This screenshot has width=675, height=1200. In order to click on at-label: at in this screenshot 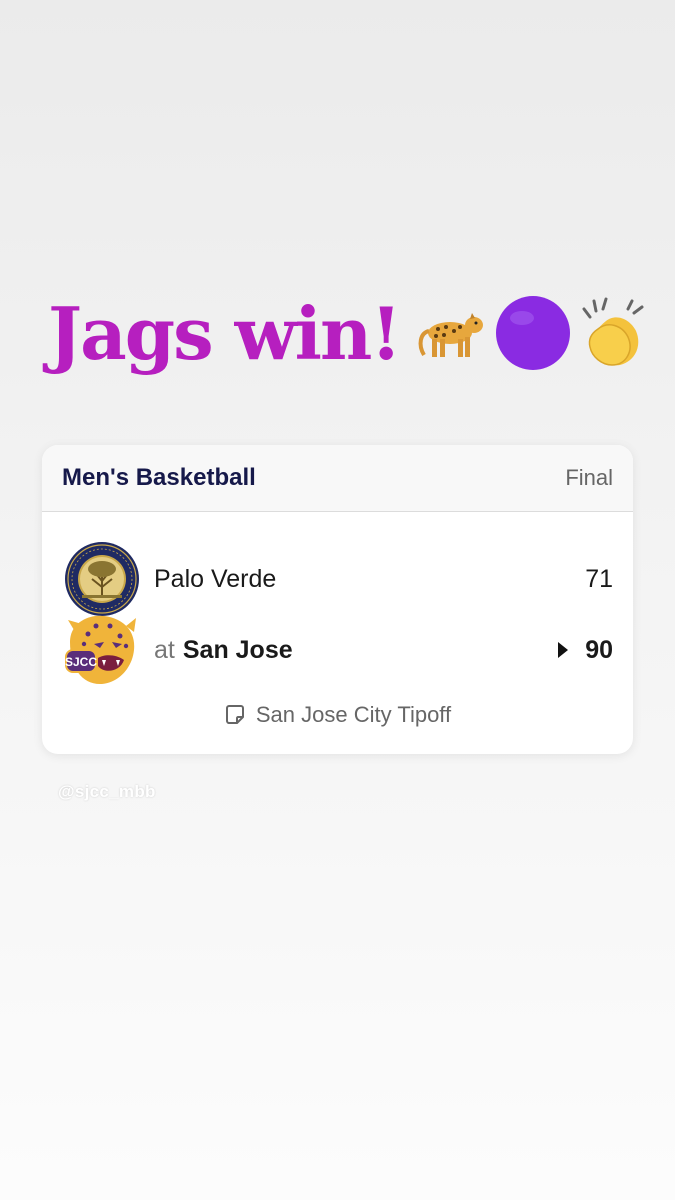, I will do `click(164, 649)`.